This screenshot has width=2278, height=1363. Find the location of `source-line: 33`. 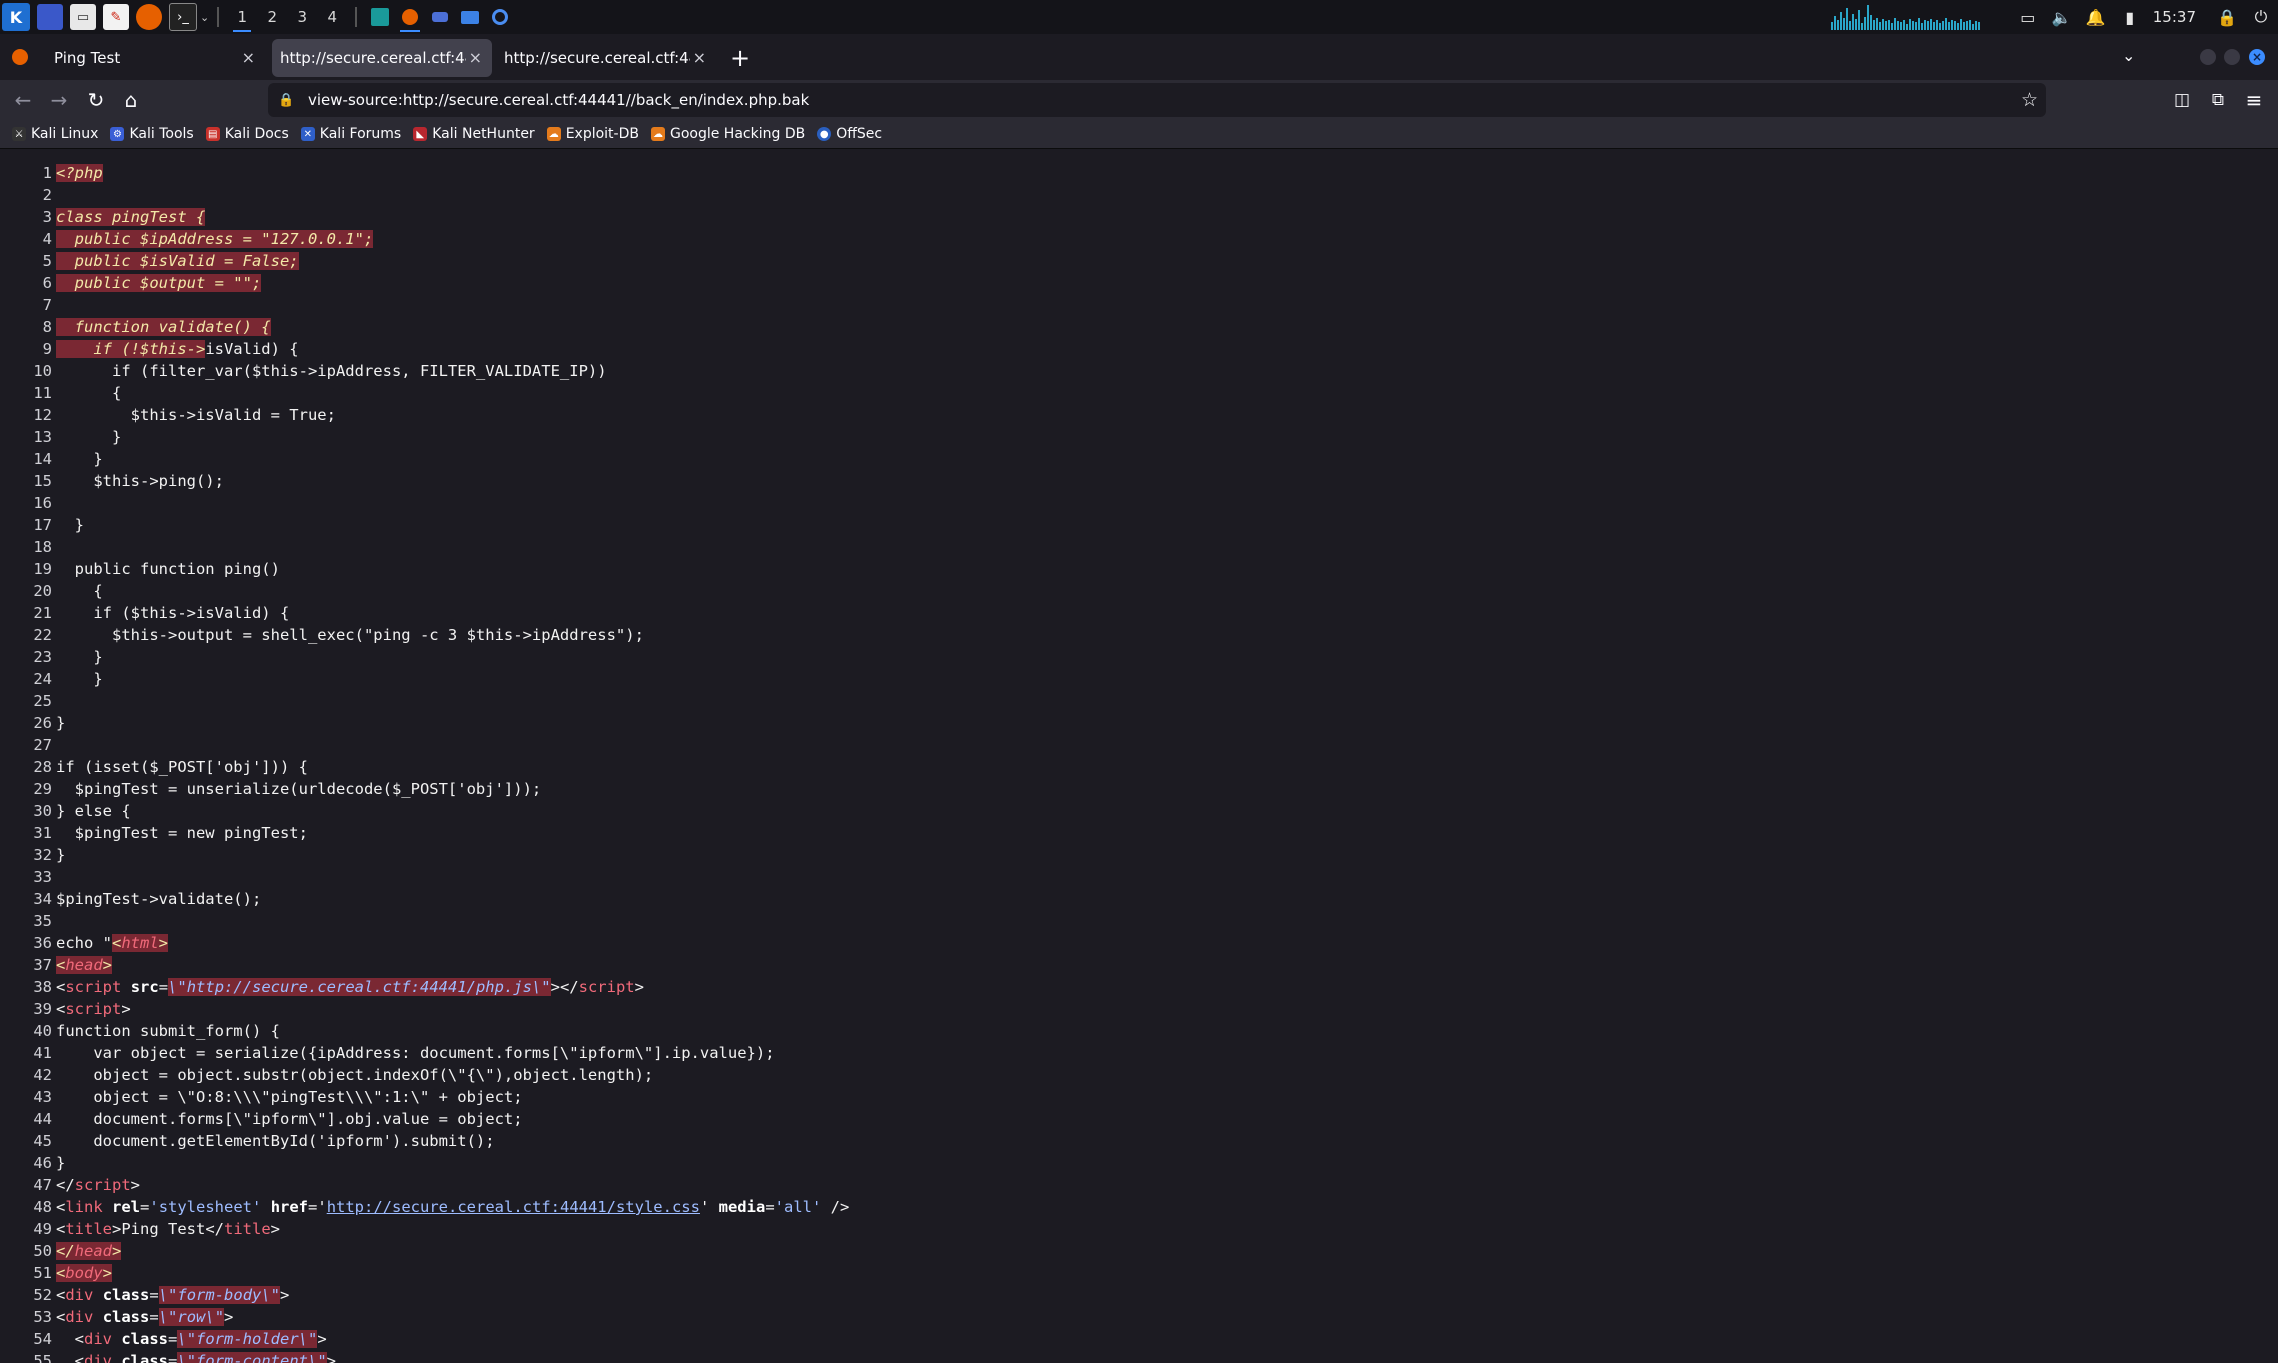

source-line: 33 is located at coordinates (1139, 877).